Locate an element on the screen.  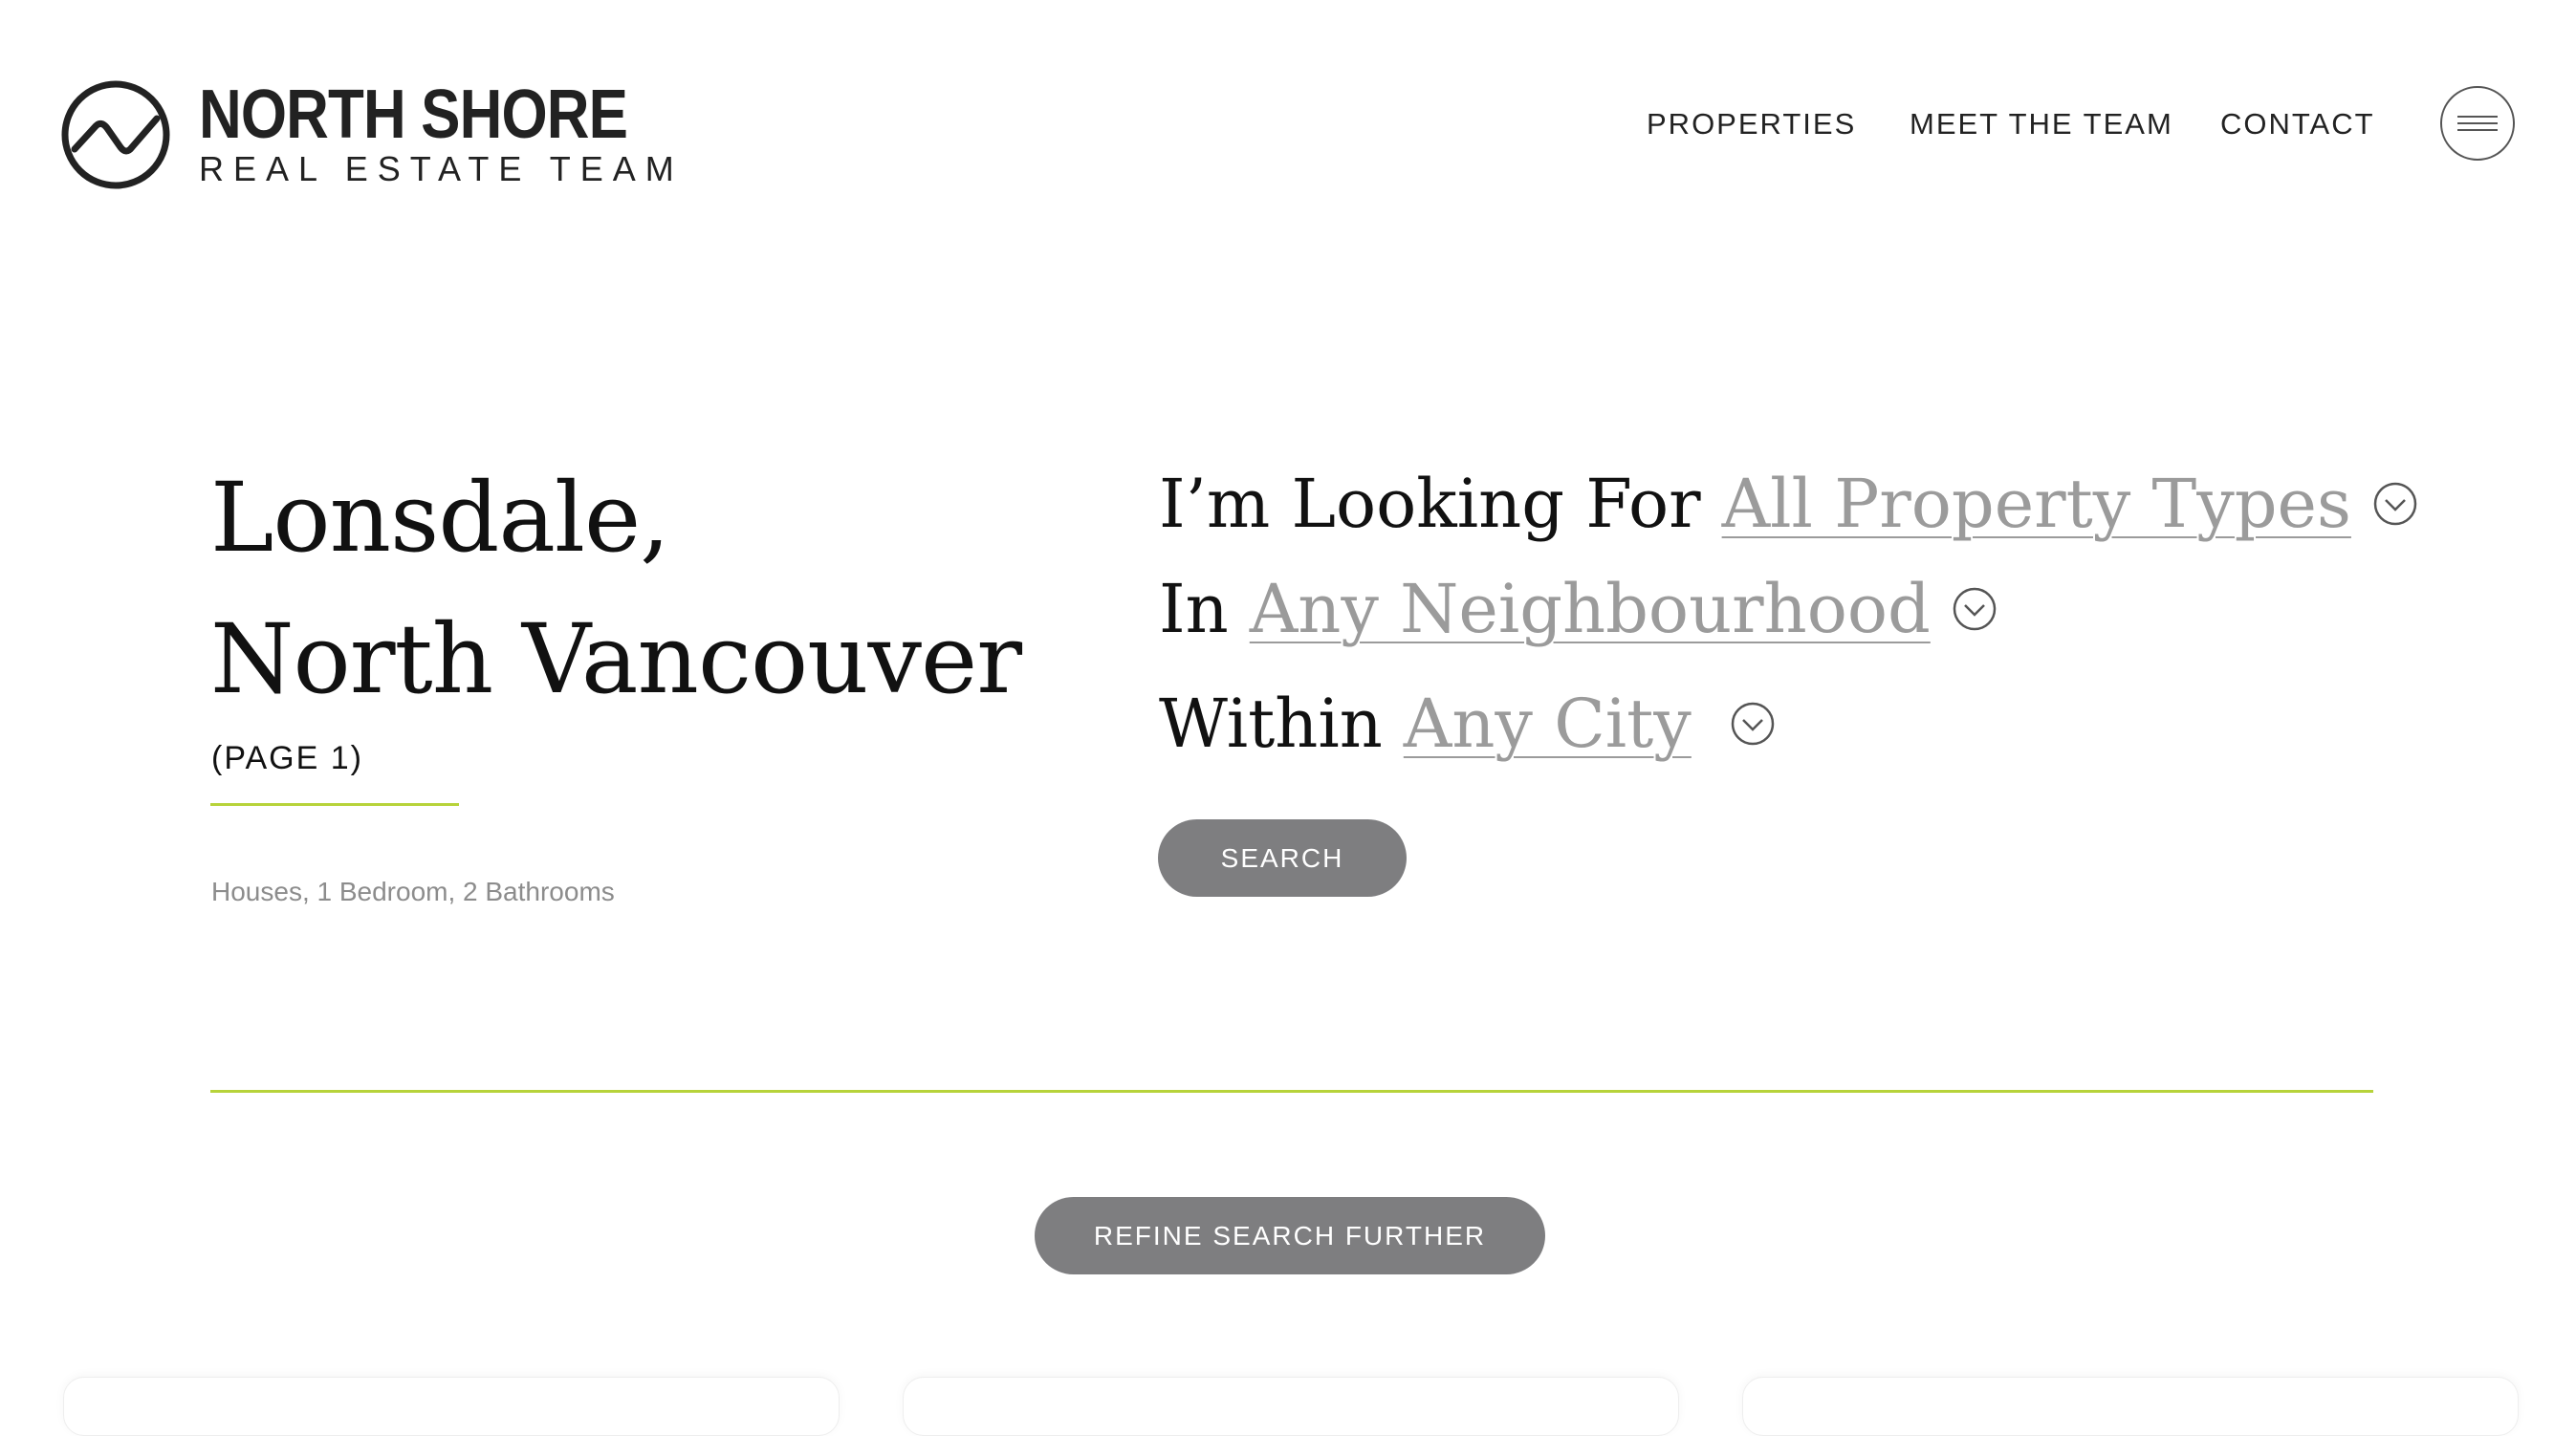
brand-subtitle: REAL ESTATE TEAM is located at coordinates (441, 168).